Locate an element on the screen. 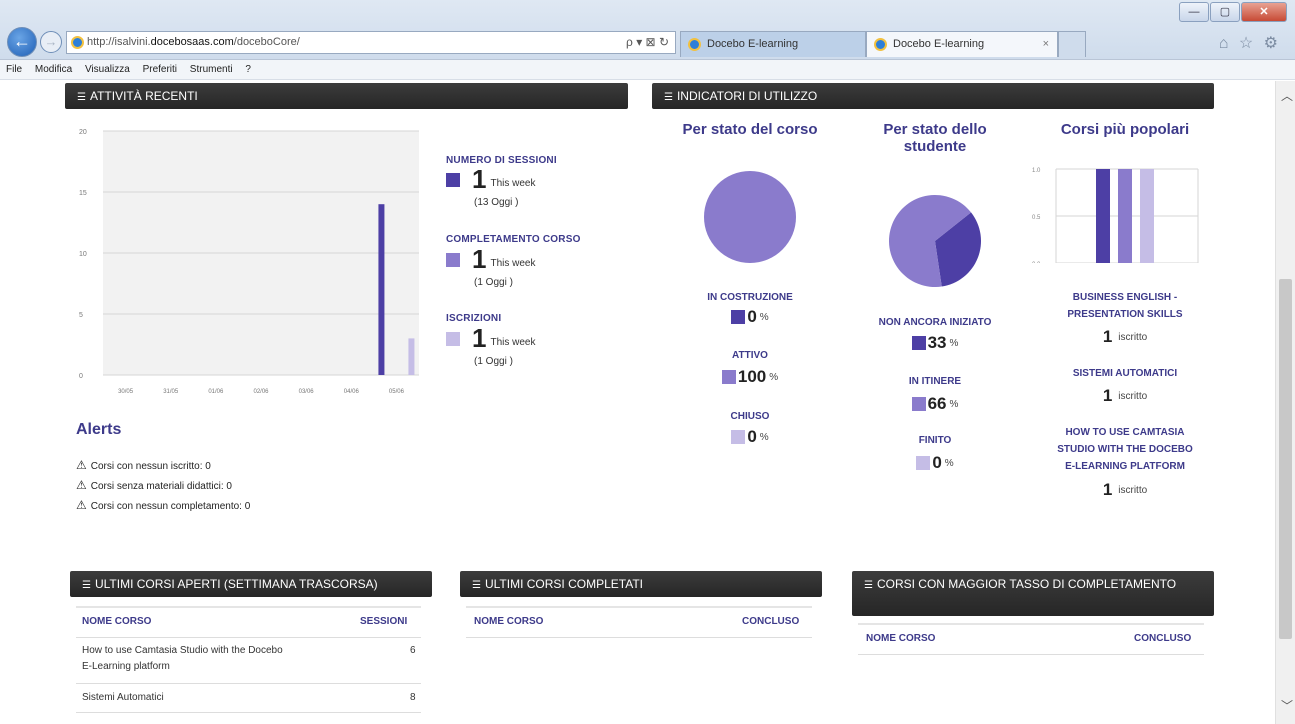 The image size is (1295, 724). scroll-up-icon: ︿ is located at coordinates (1287, 95).